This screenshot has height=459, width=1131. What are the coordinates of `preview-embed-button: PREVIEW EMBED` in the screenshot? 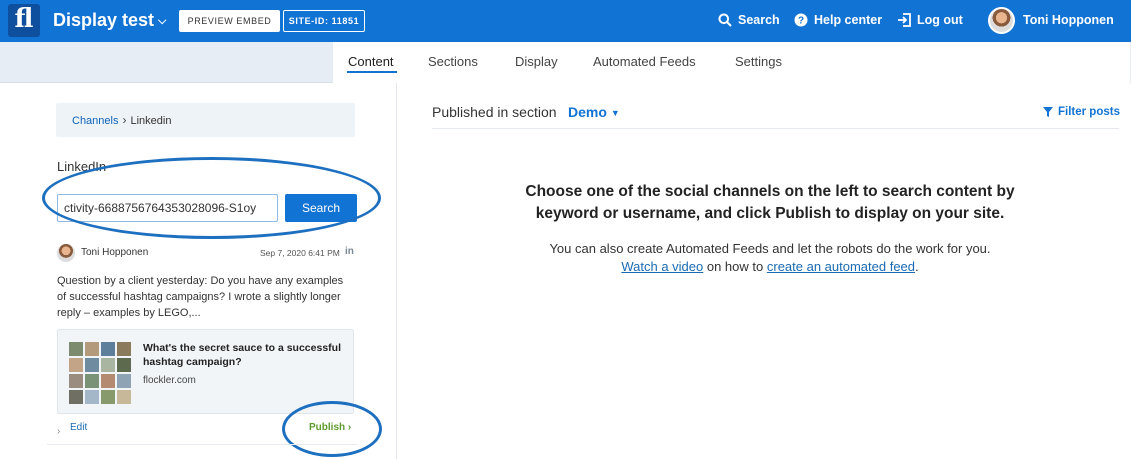 It's located at (229, 21).